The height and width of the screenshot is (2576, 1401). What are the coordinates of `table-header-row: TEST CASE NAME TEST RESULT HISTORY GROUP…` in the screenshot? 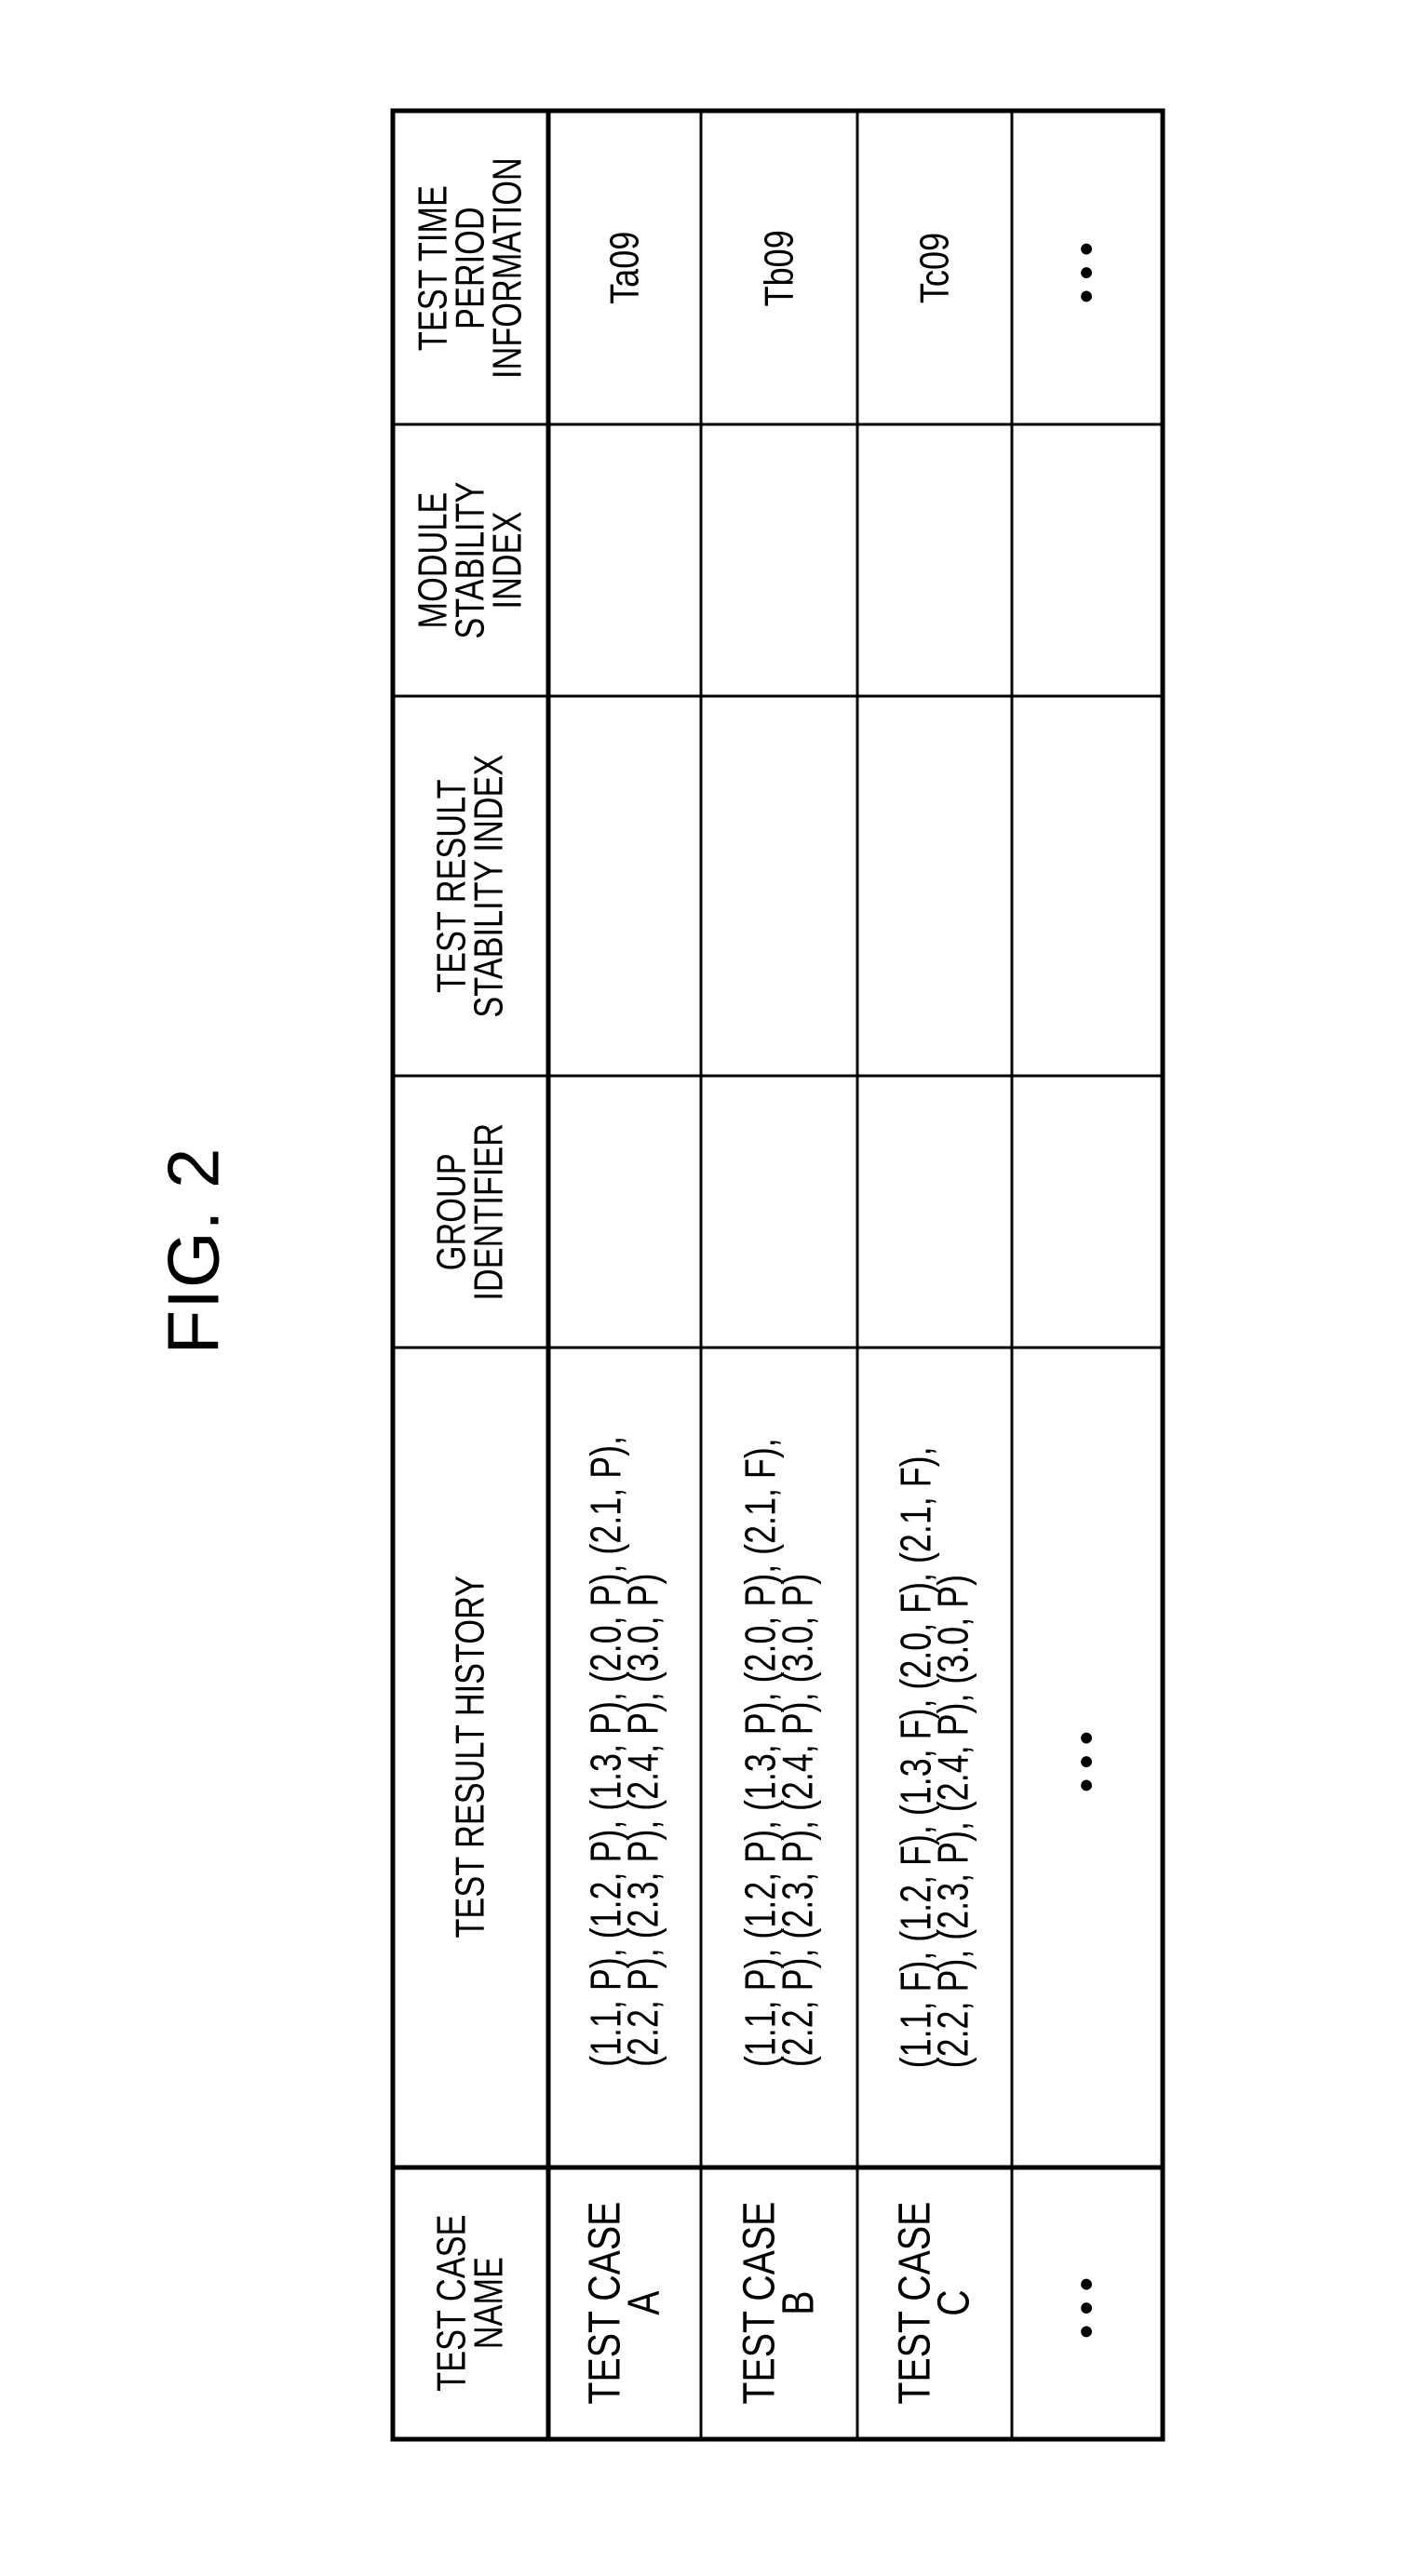 It's located at (470, 1274).